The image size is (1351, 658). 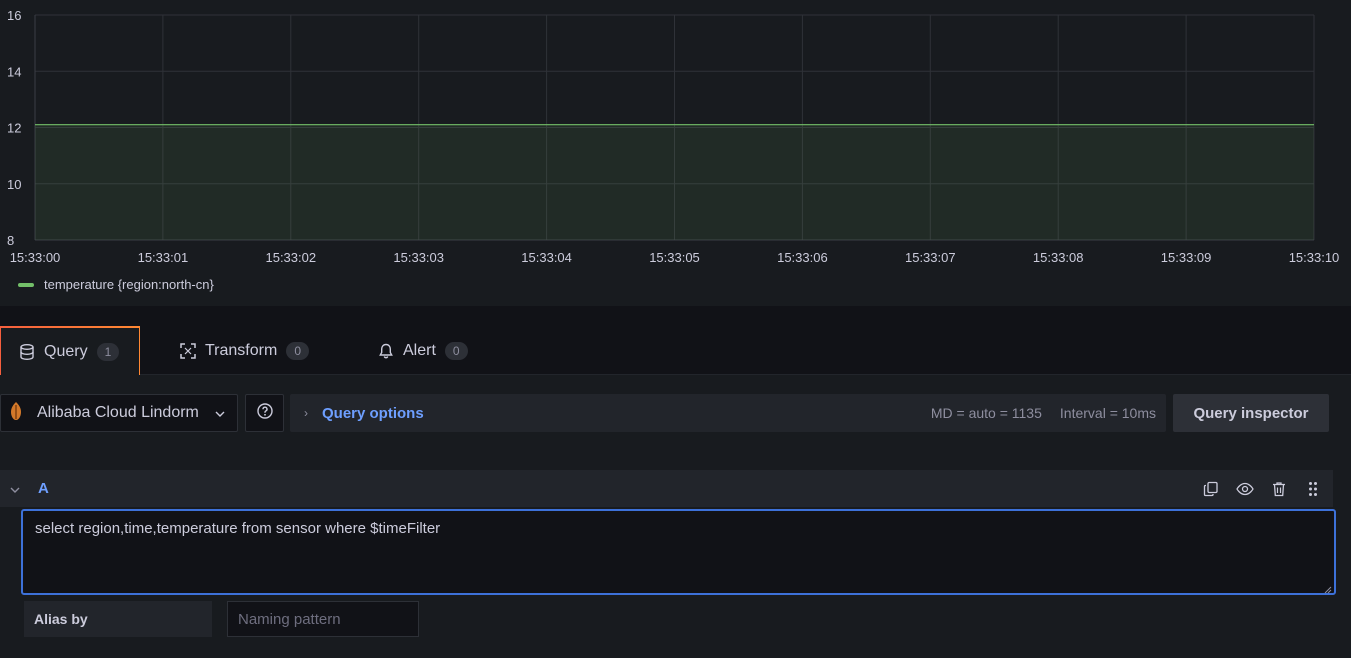 What do you see at coordinates (108, 351) in the screenshot?
I see `tab-query-count: 1` at bounding box center [108, 351].